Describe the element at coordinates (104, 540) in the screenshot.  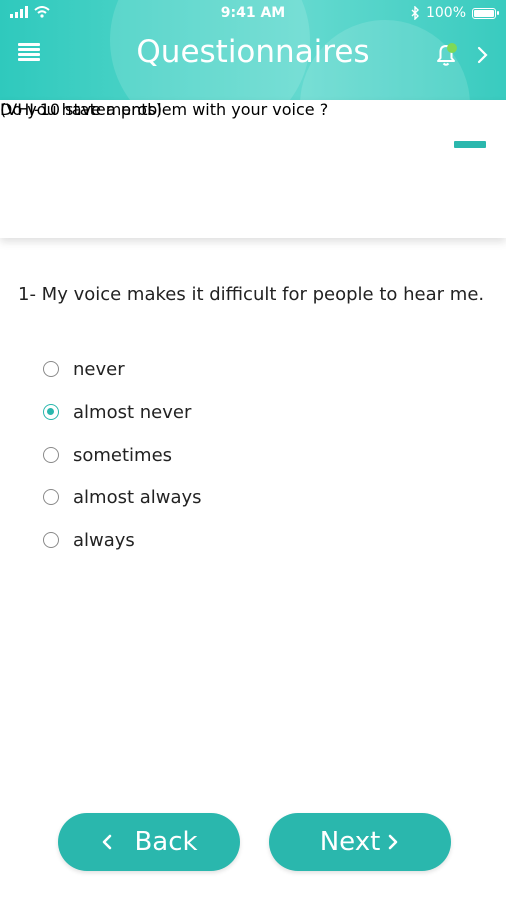
I see `option-label: always` at that location.